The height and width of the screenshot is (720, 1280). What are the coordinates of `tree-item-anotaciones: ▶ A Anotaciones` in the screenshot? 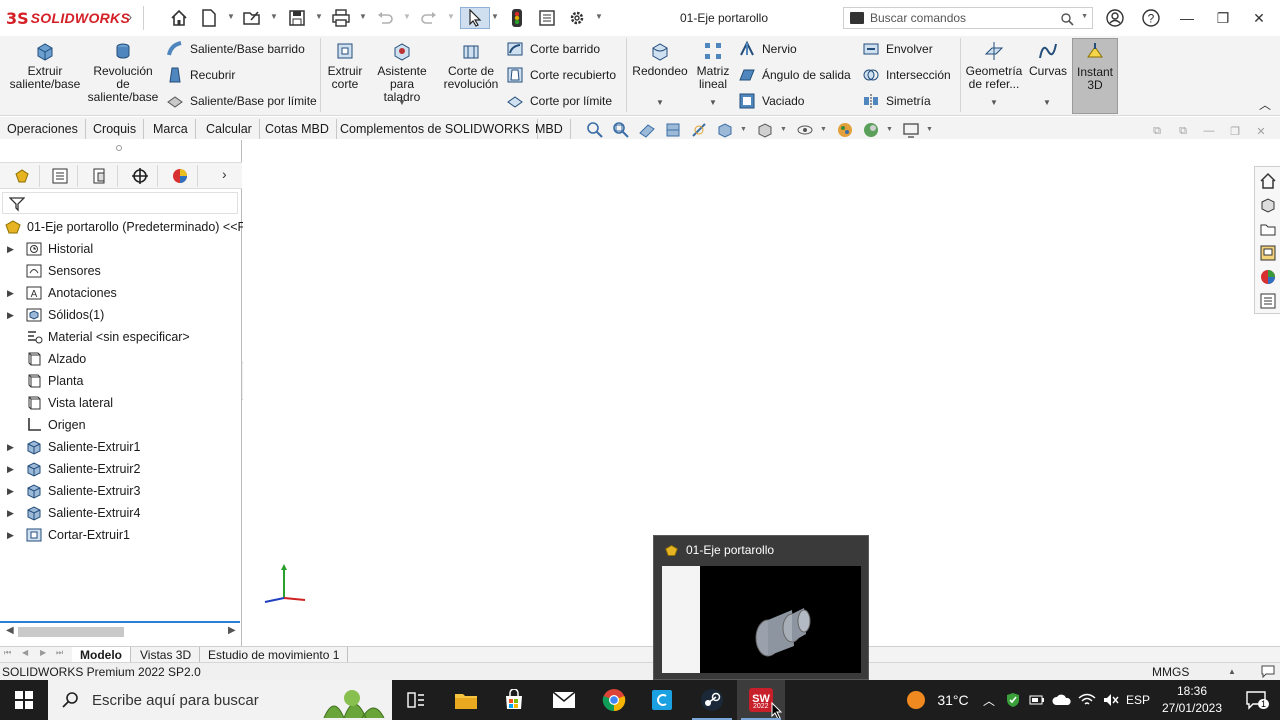 It's located at (121, 293).